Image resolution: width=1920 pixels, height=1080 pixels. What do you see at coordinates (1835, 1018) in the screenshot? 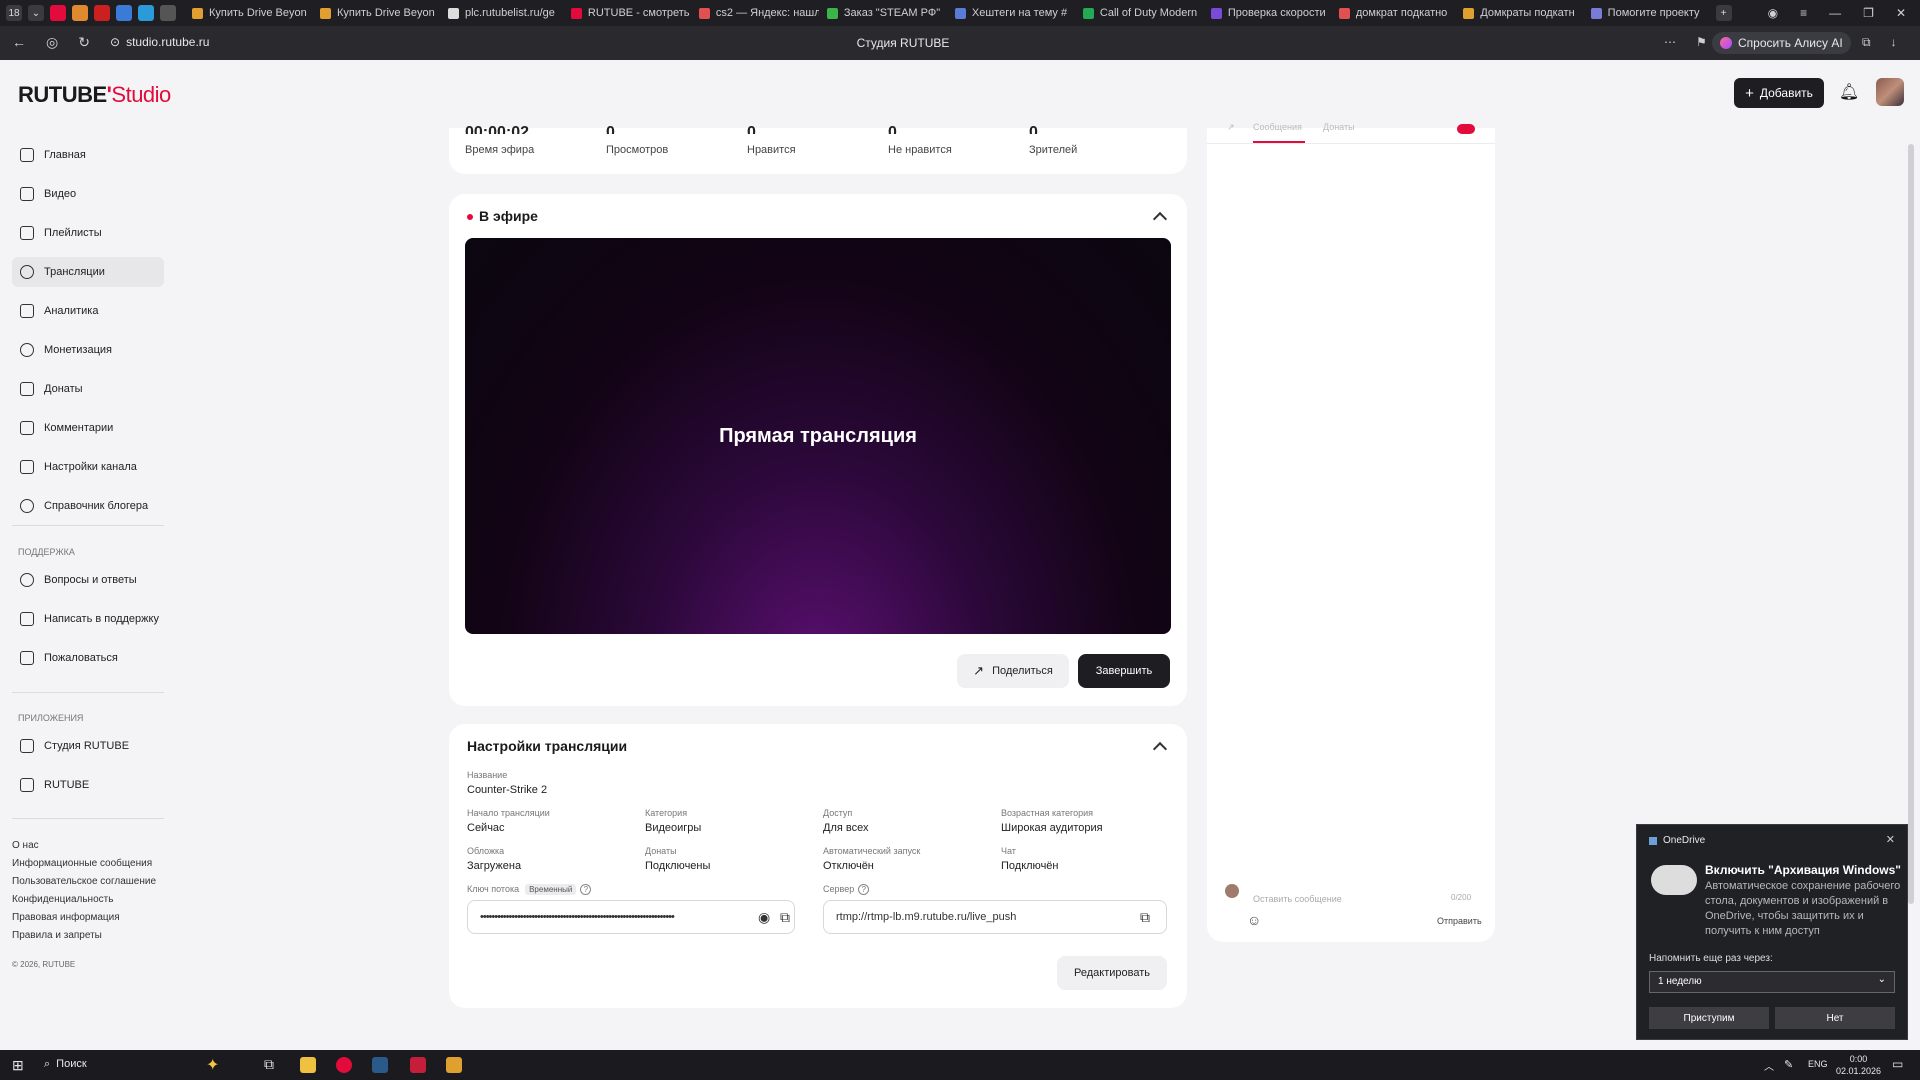
I see `decline-button: Нет` at bounding box center [1835, 1018].